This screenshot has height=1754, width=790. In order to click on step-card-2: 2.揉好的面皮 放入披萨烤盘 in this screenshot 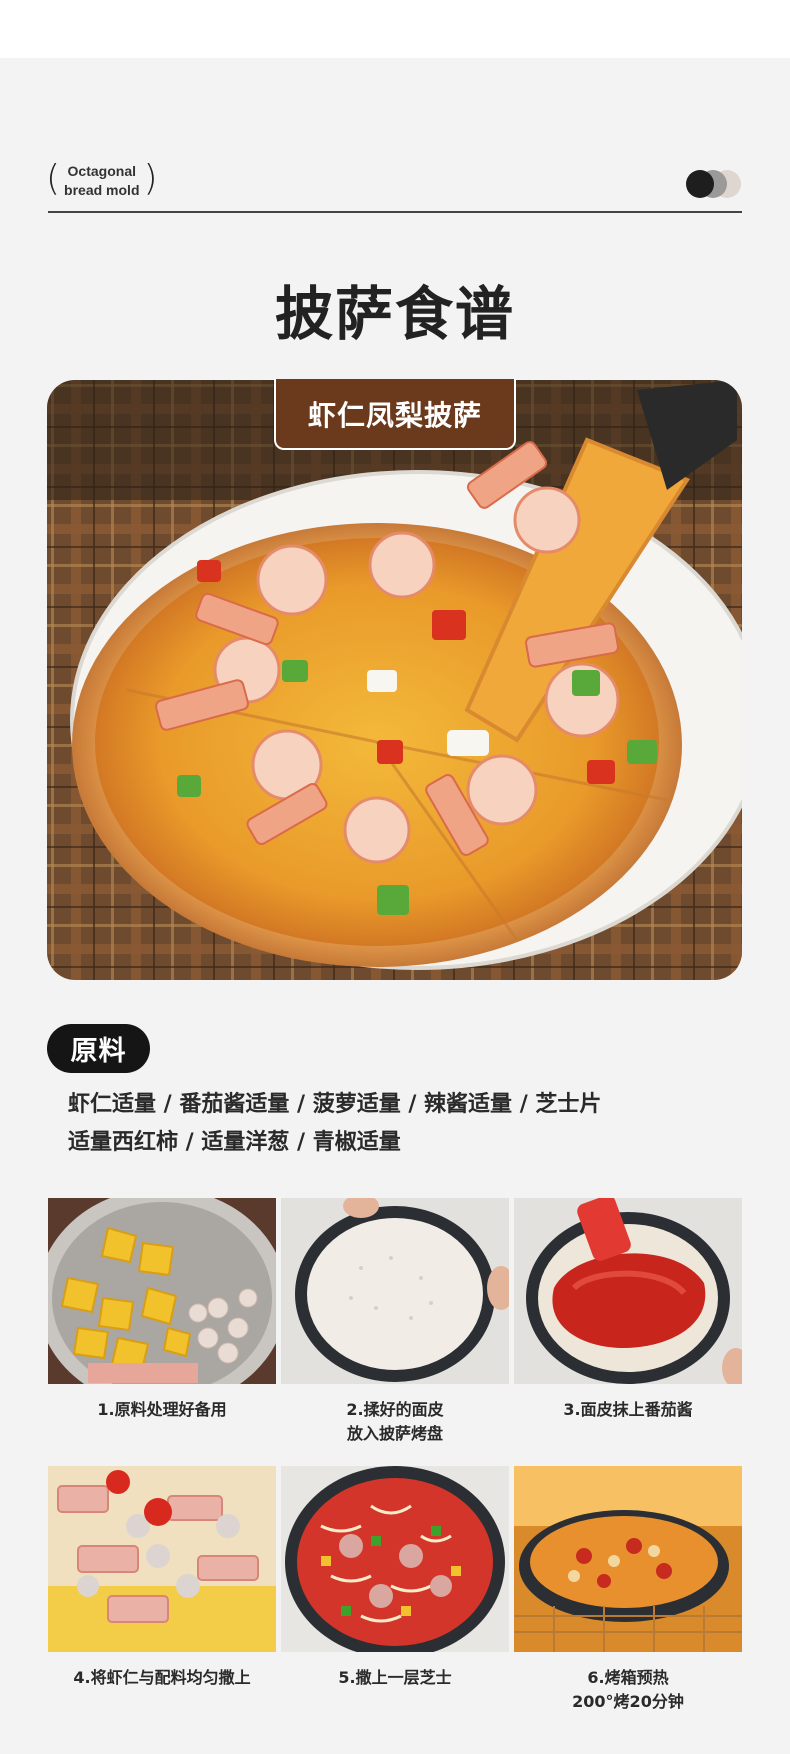, I will do `click(395, 1322)`.